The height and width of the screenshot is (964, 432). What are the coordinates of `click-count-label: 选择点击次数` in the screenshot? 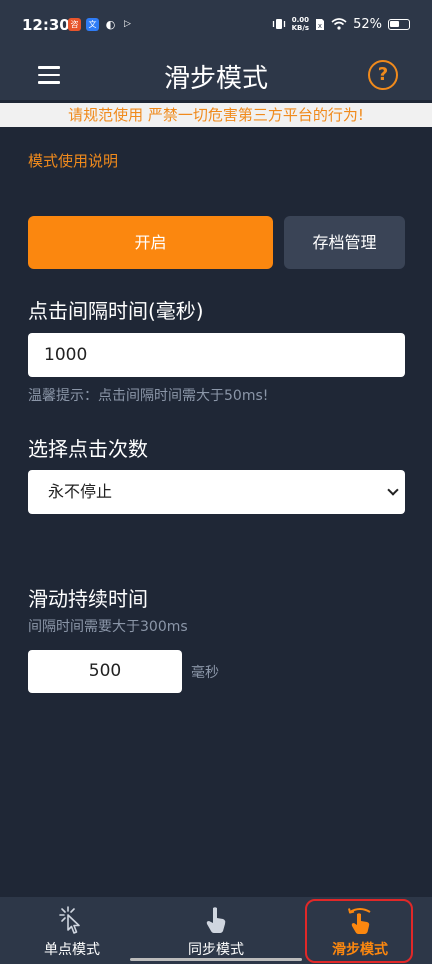 It's located at (88, 449).